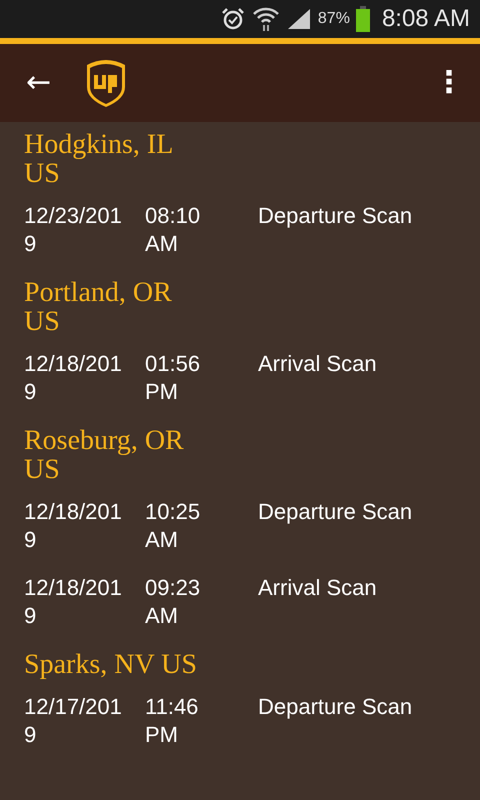  I want to click on shield-logo-icon, so click(106, 83).